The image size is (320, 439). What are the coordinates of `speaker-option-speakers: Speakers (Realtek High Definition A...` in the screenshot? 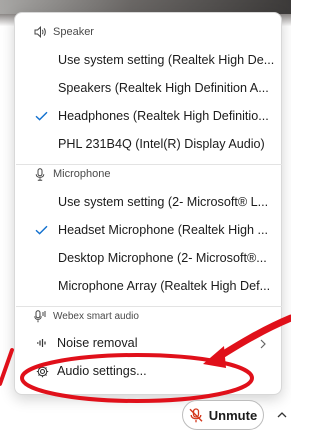 It's located at (148, 88).